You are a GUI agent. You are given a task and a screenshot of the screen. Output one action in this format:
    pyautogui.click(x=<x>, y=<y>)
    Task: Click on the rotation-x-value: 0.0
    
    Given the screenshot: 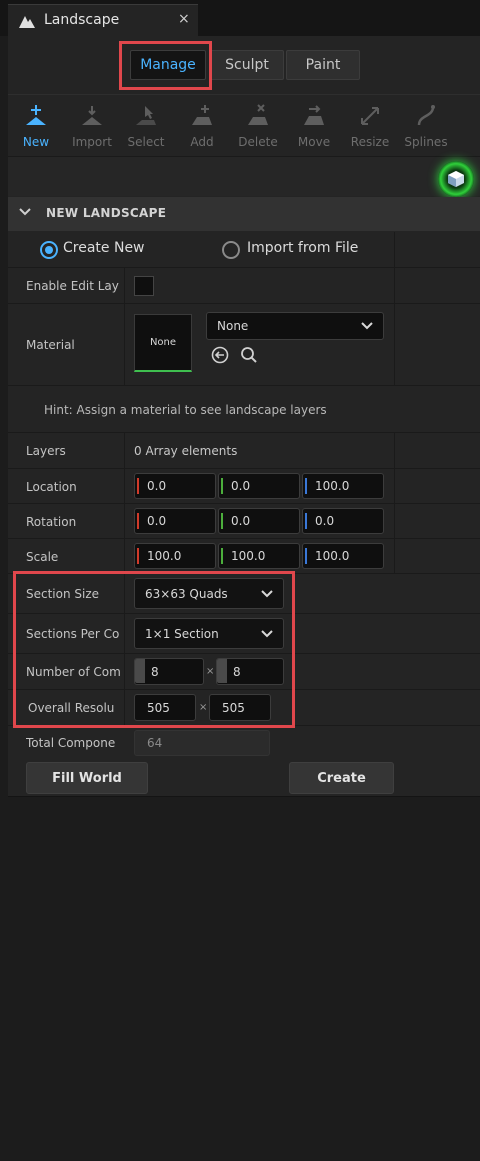 What is the action you would take?
    pyautogui.click(x=157, y=521)
    